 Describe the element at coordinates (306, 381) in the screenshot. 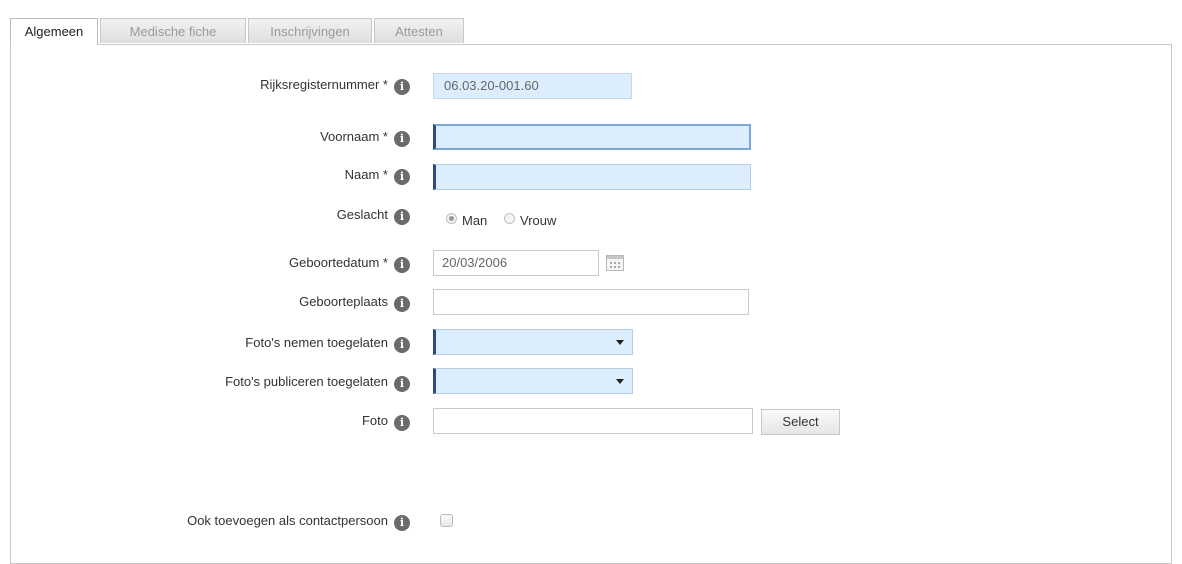

I see `fotos-publiceren-label: Foto's publiceren toegelaten` at that location.